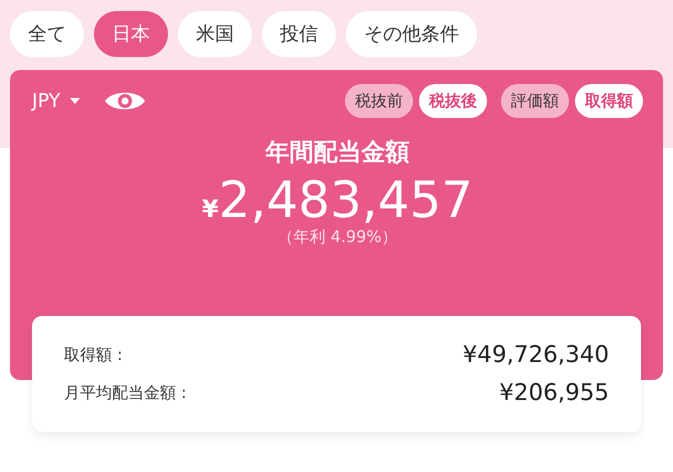 Image resolution: width=673 pixels, height=472 pixels. What do you see at coordinates (75, 101) in the screenshot?
I see `caret-icon` at bounding box center [75, 101].